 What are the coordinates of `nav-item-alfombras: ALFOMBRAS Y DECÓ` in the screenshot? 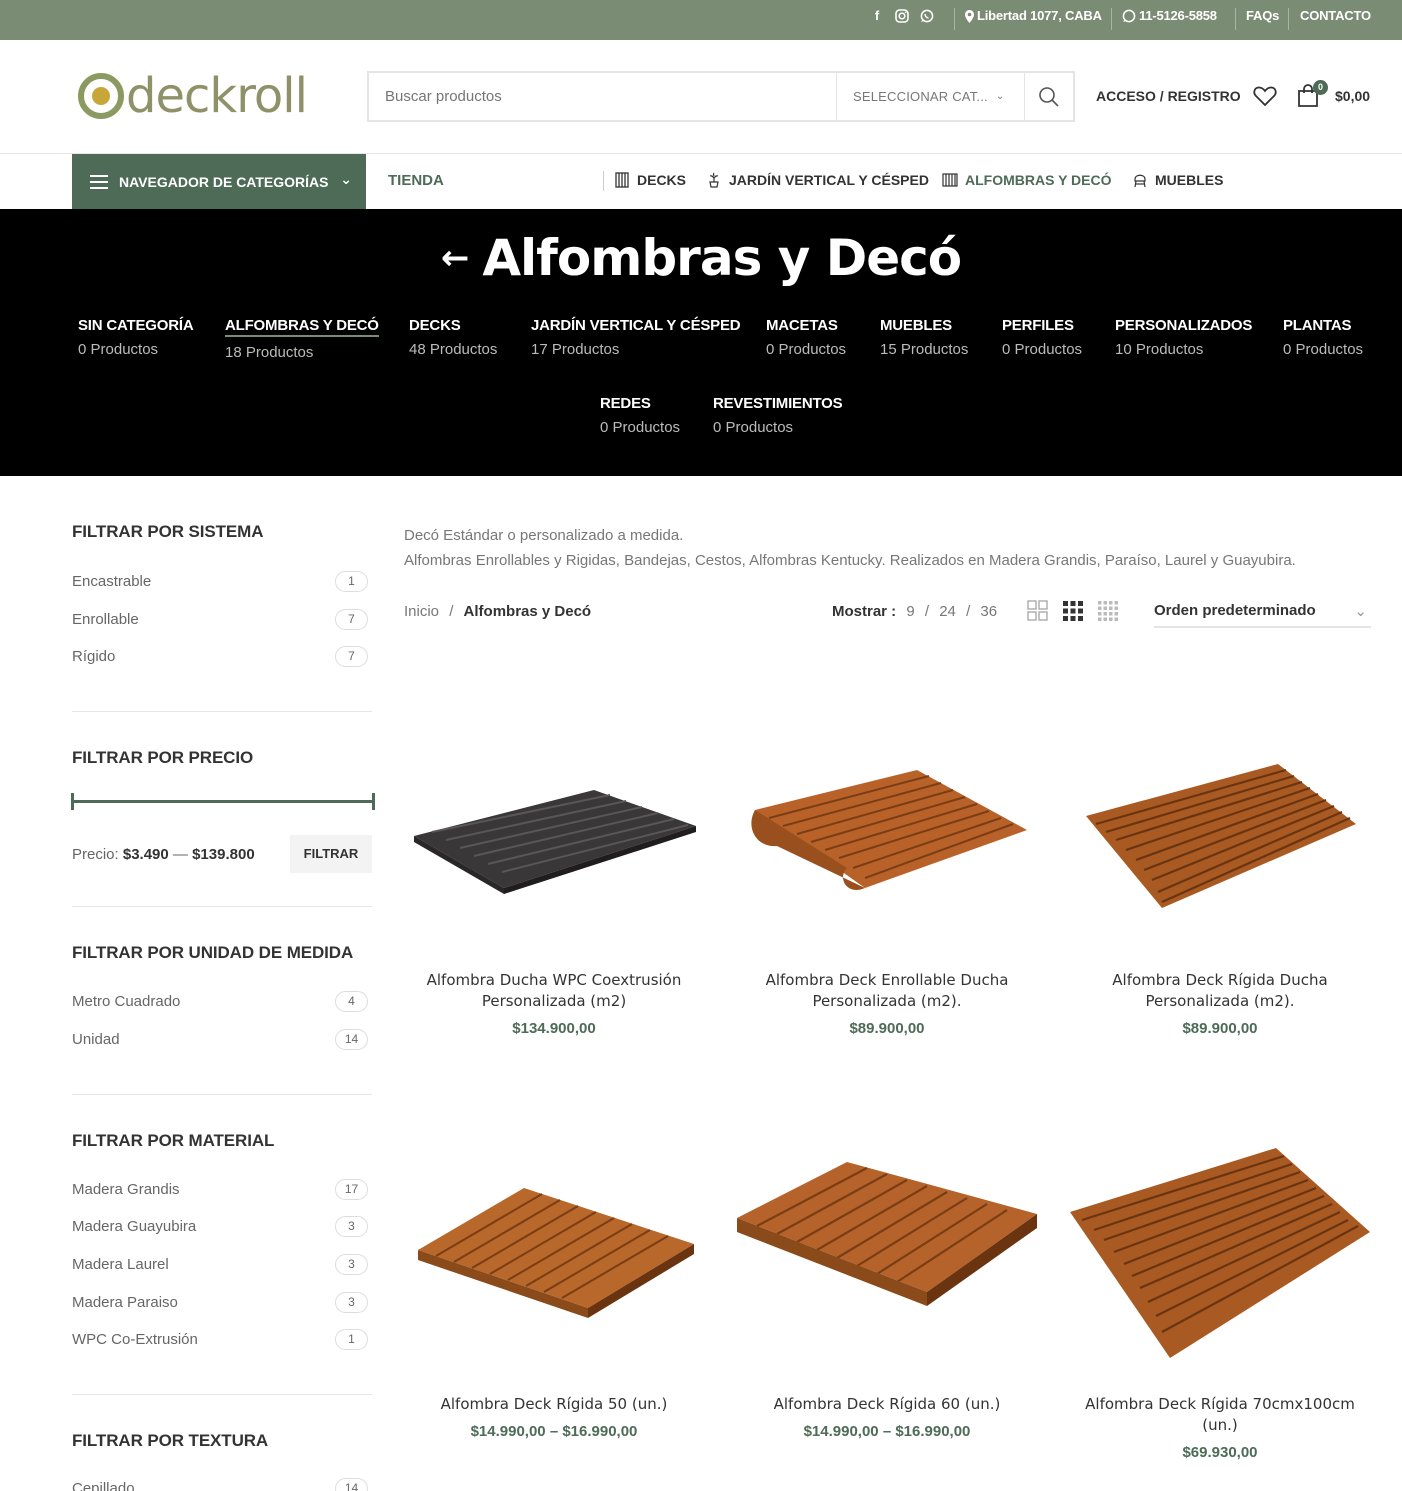 It's located at (1027, 180).